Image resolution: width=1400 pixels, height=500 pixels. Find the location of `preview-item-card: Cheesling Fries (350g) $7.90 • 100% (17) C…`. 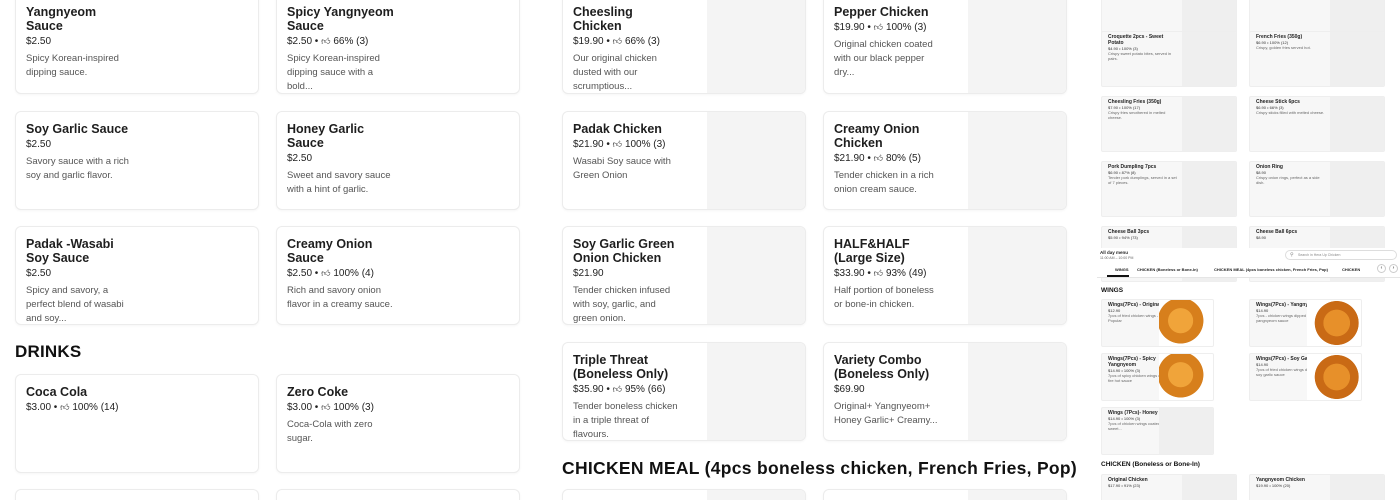

preview-item-card: Cheesling Fries (350g) $7.90 • 100% (17) C… is located at coordinates (1169, 124).